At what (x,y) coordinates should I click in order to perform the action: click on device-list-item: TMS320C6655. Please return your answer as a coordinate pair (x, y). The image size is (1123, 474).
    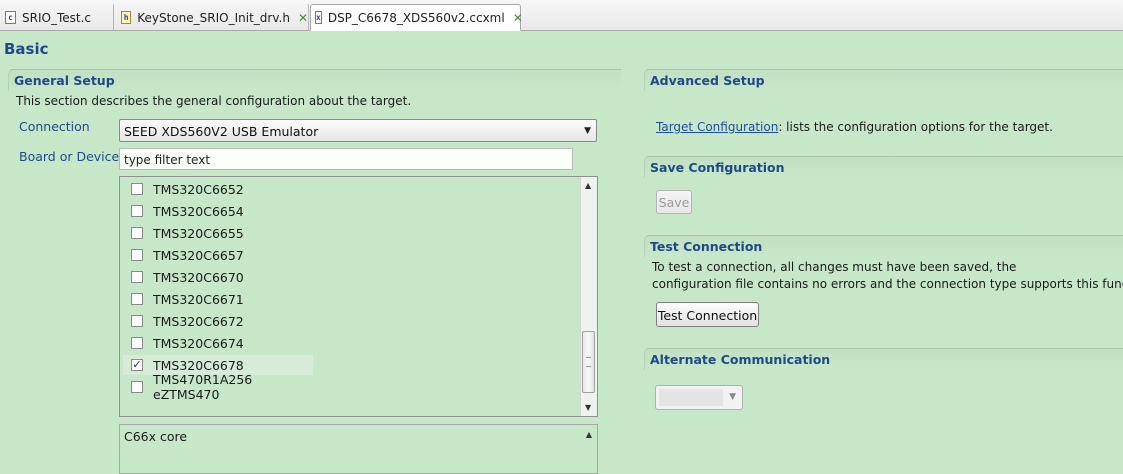
    Looking at the image, I should click on (218, 233).